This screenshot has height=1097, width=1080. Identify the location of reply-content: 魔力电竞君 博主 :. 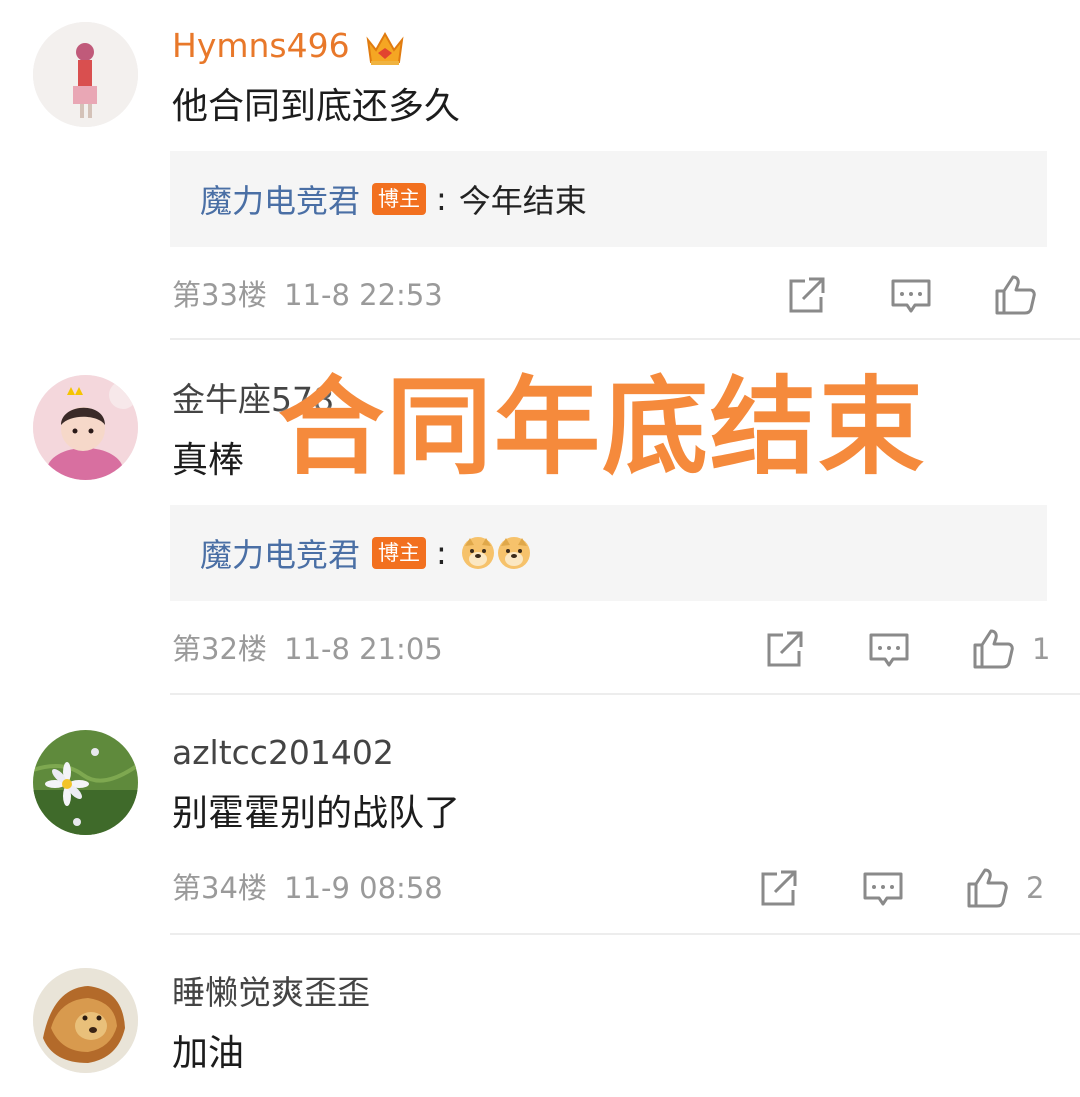
(365, 553).